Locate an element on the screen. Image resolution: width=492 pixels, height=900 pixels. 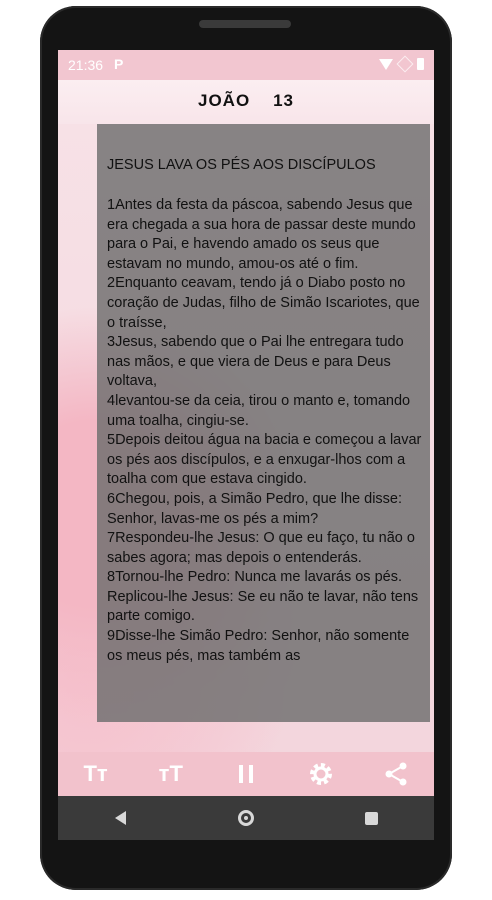
status-icons is located at coordinates (401, 64).